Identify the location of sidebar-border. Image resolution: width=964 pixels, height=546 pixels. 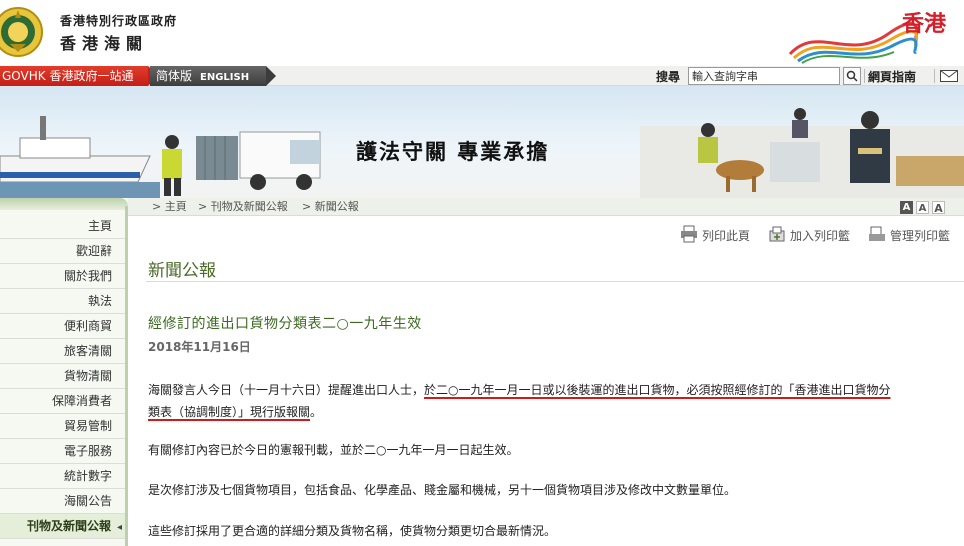
(126, 376).